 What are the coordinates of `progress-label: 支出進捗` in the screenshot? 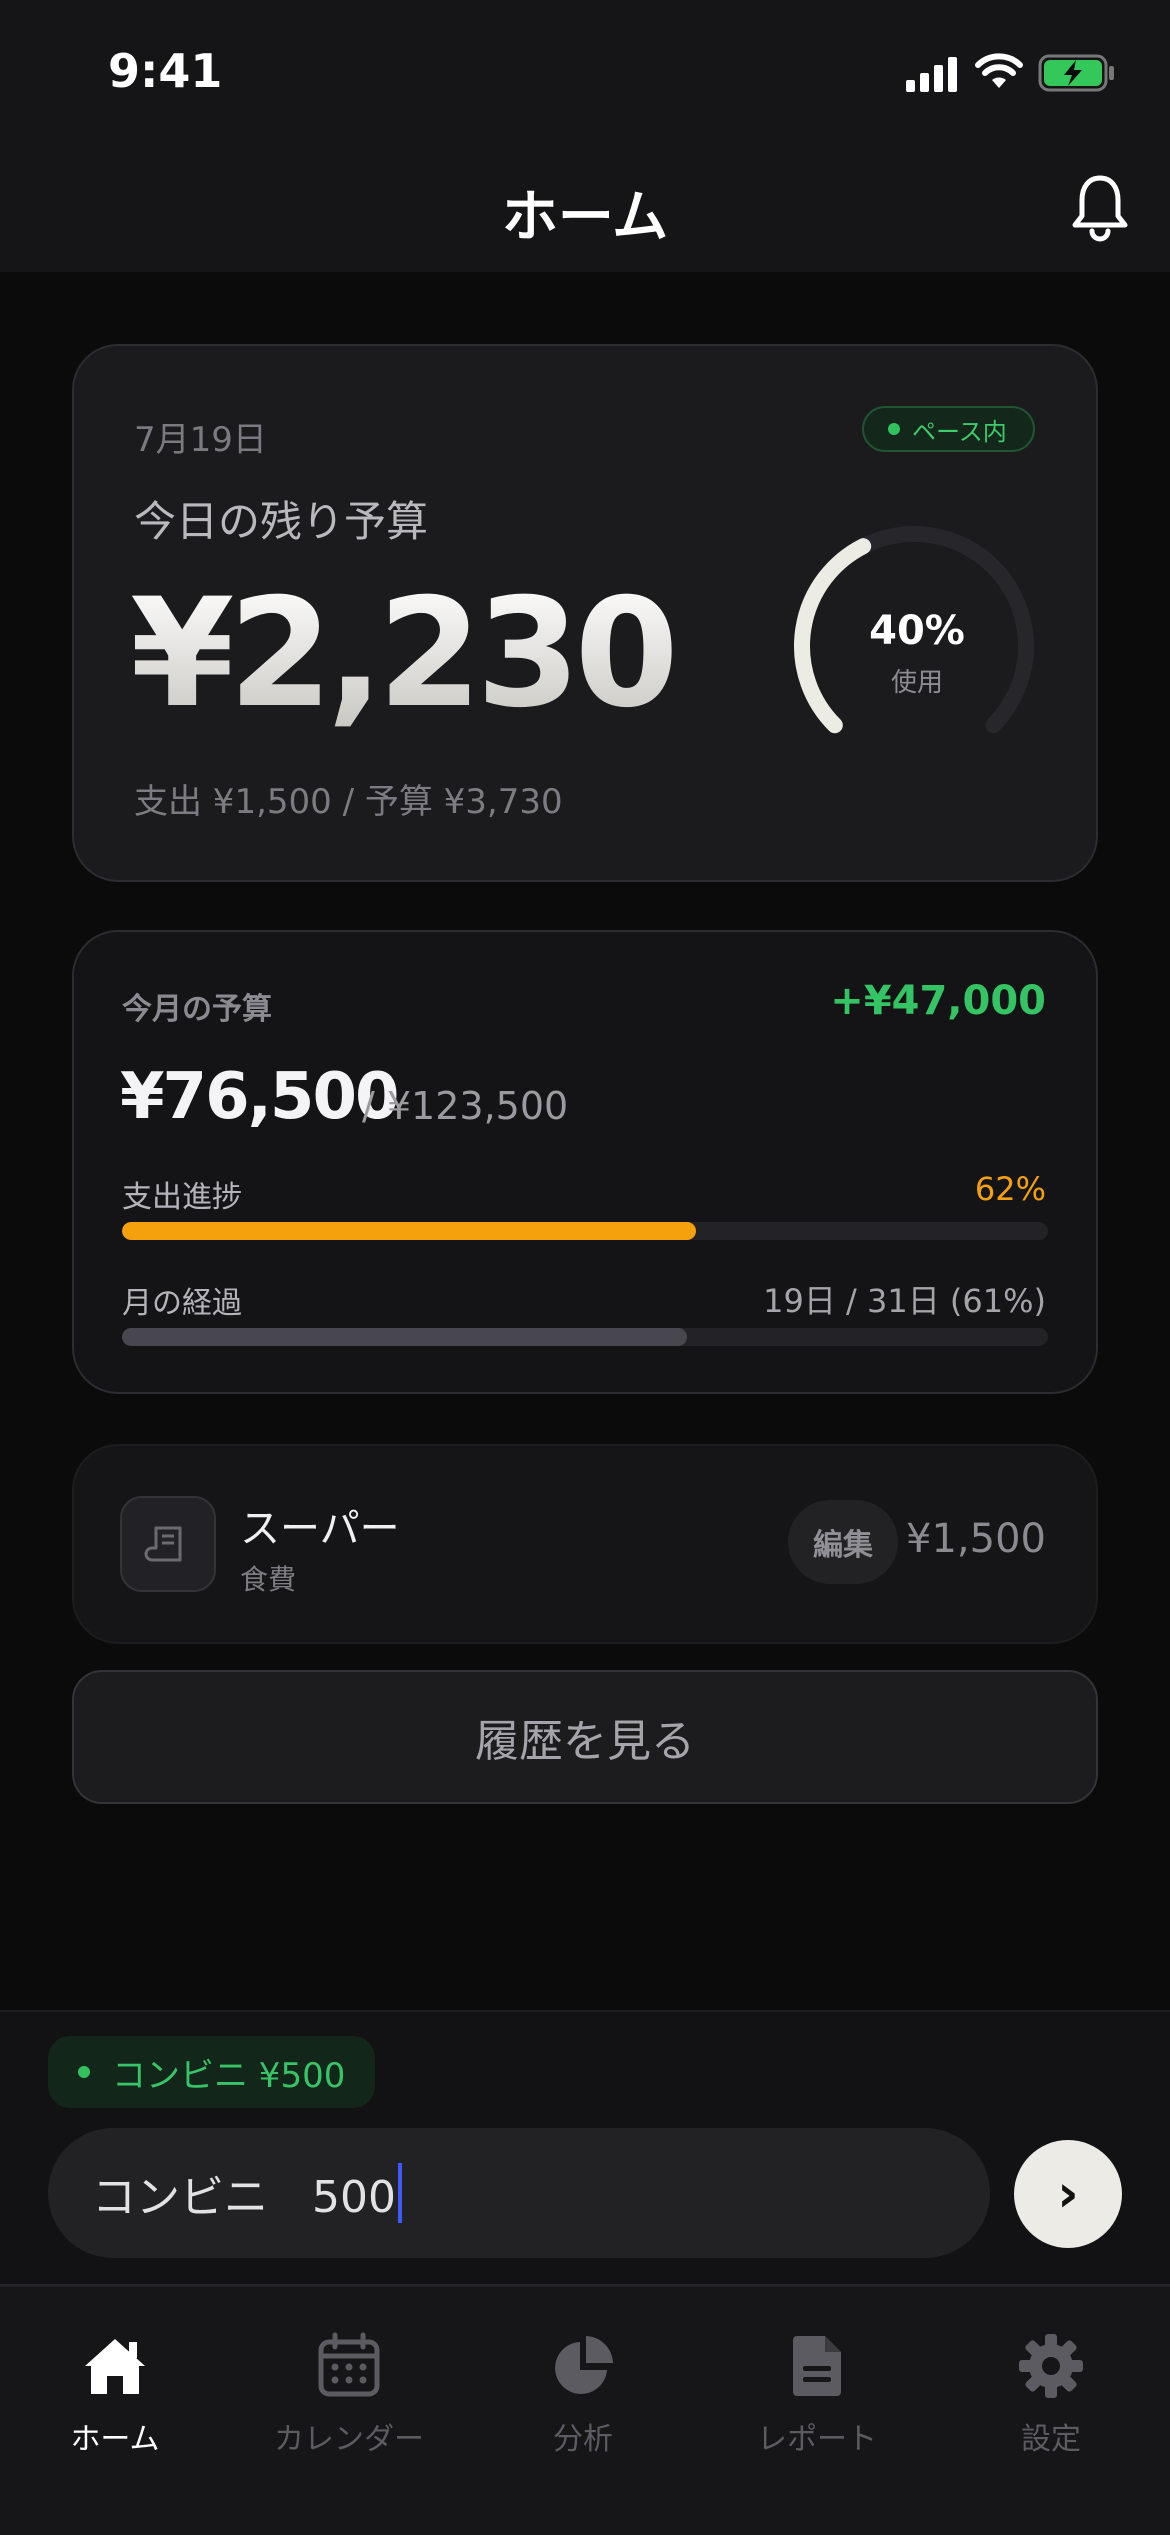 It's located at (182, 1197).